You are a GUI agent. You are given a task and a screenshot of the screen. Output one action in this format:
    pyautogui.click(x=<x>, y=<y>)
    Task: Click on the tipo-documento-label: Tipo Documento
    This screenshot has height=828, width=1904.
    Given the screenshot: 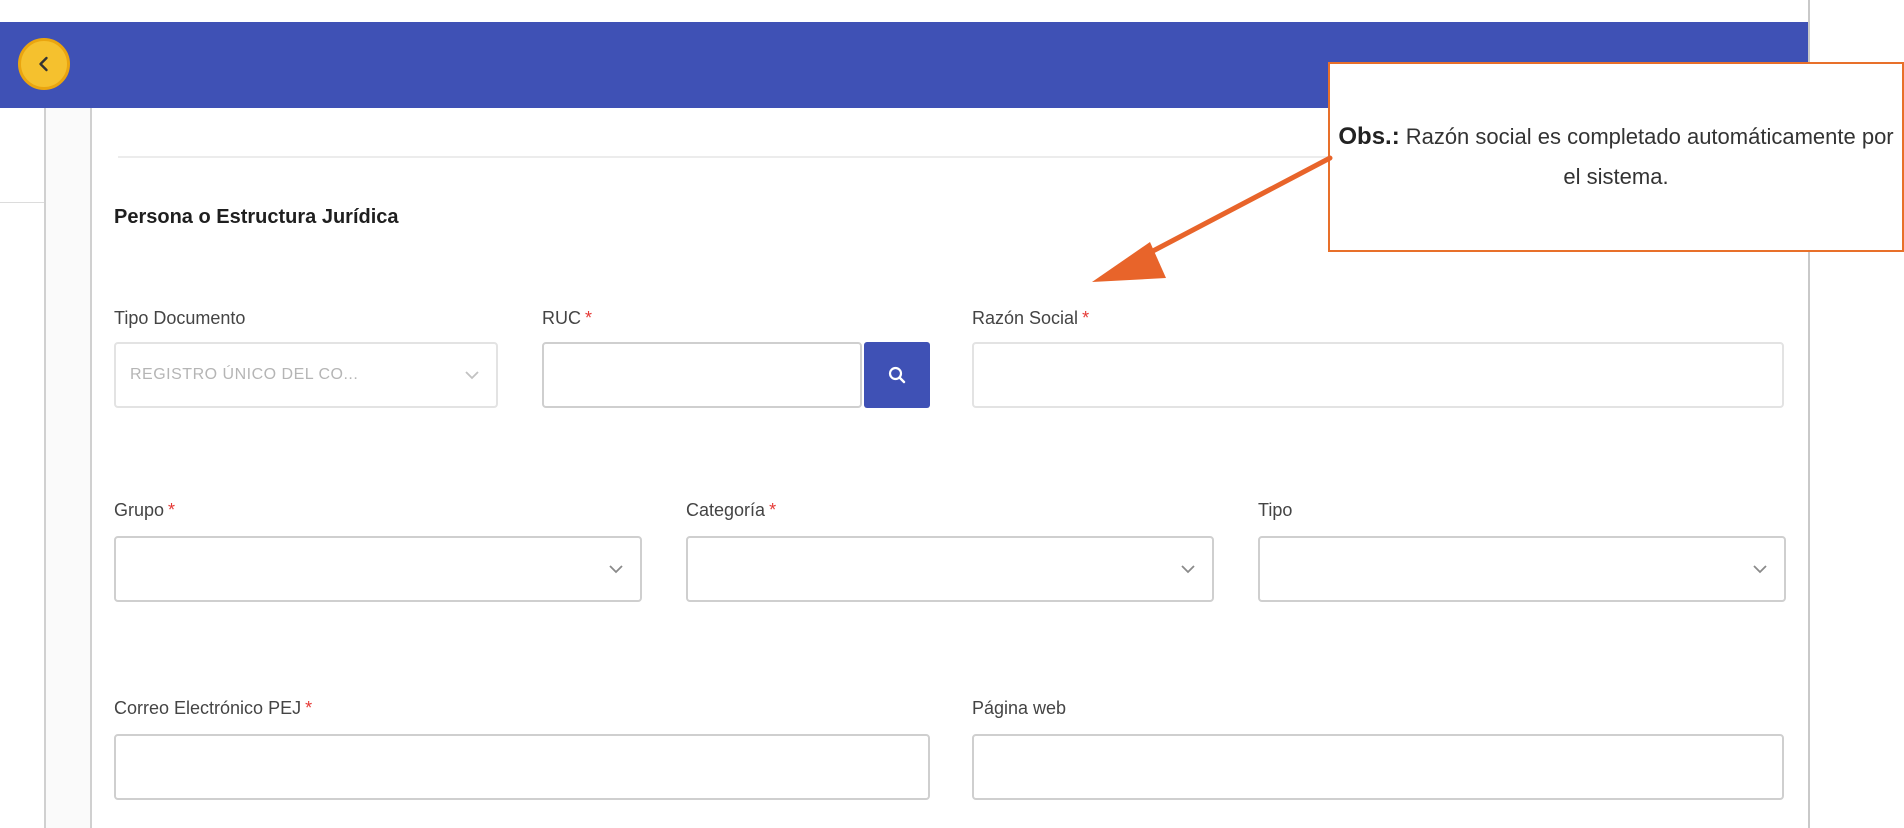 What is the action you would take?
    pyautogui.click(x=180, y=318)
    